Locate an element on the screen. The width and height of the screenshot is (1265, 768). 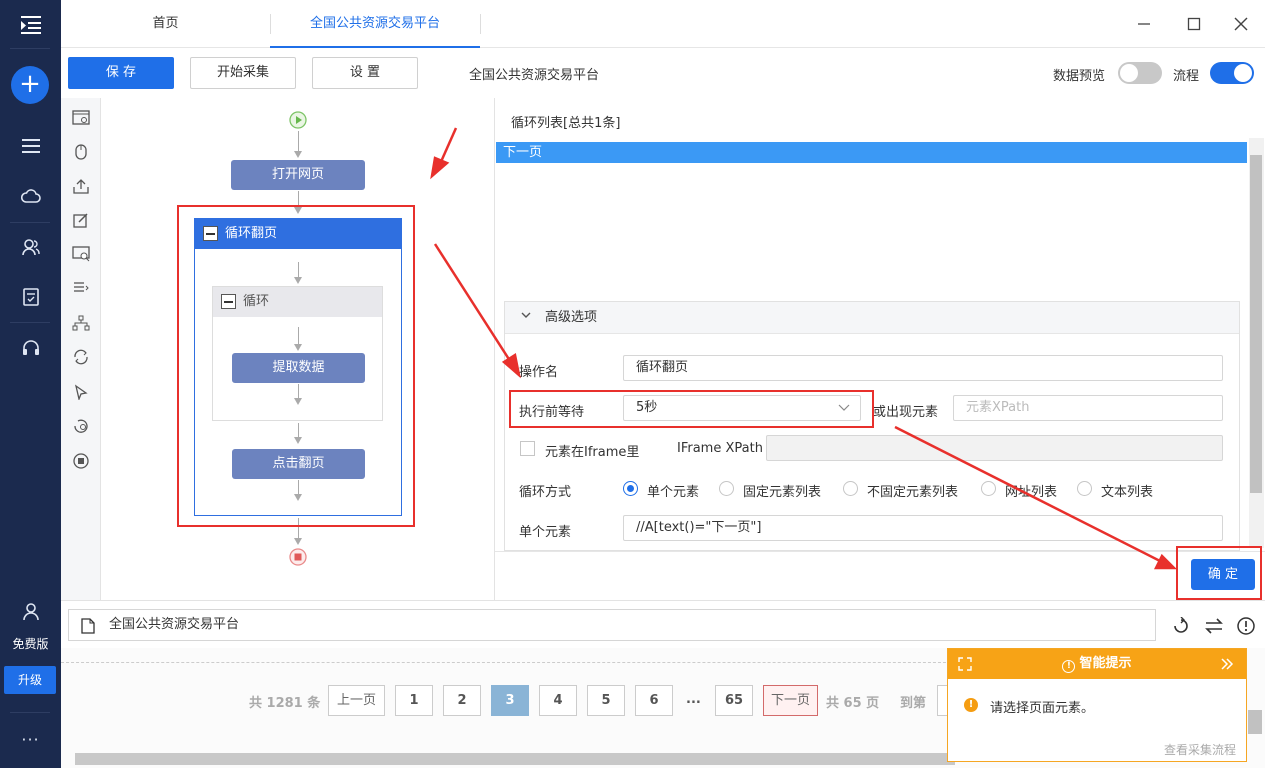
pager-page-4: 4 is located at coordinates (558, 700).